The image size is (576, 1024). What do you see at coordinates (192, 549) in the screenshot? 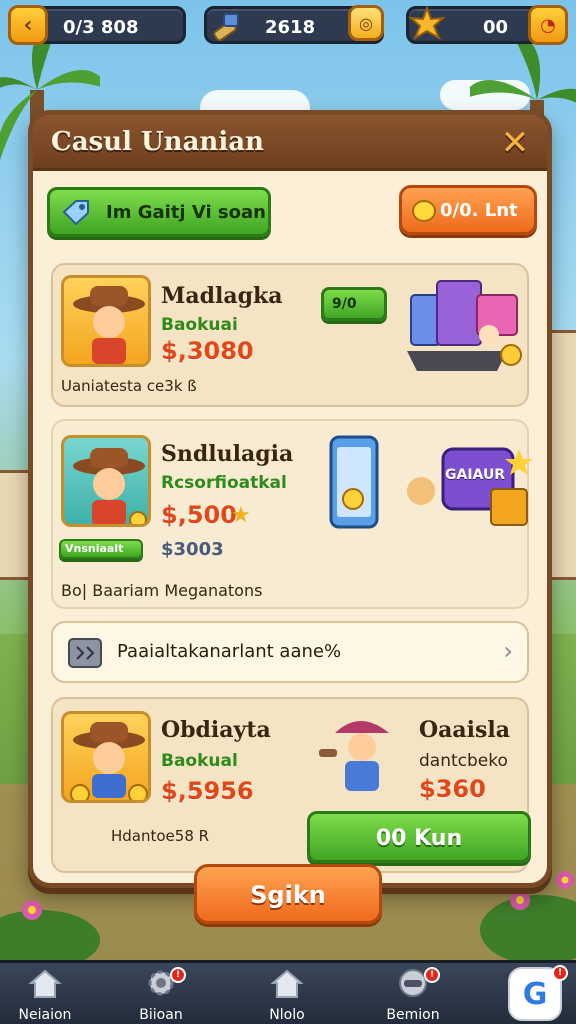
I see `item-secondary-price: $3003` at bounding box center [192, 549].